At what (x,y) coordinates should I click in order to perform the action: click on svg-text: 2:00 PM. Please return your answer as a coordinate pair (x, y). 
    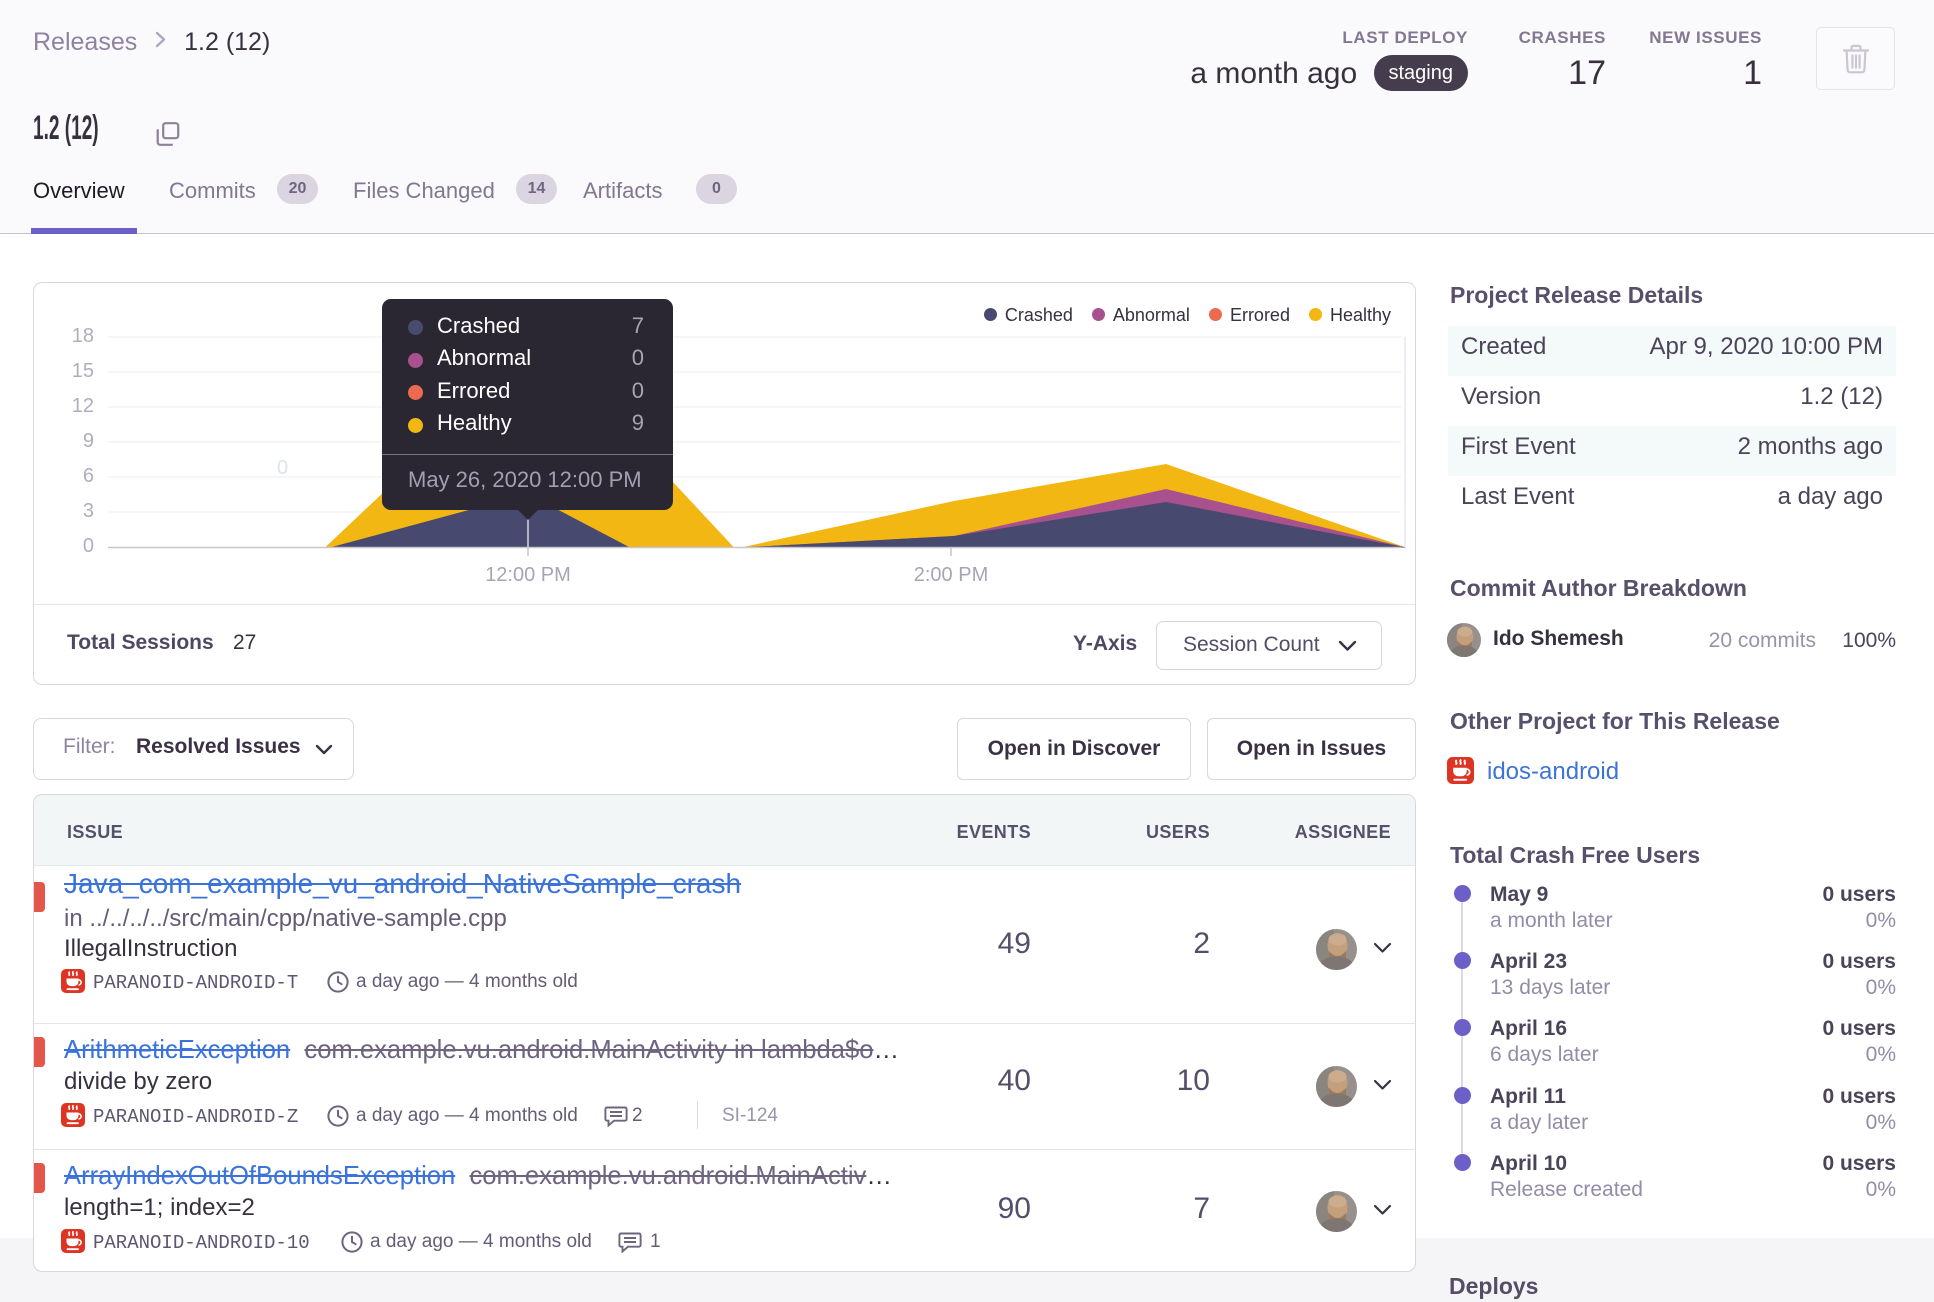
    Looking at the image, I should click on (951, 575).